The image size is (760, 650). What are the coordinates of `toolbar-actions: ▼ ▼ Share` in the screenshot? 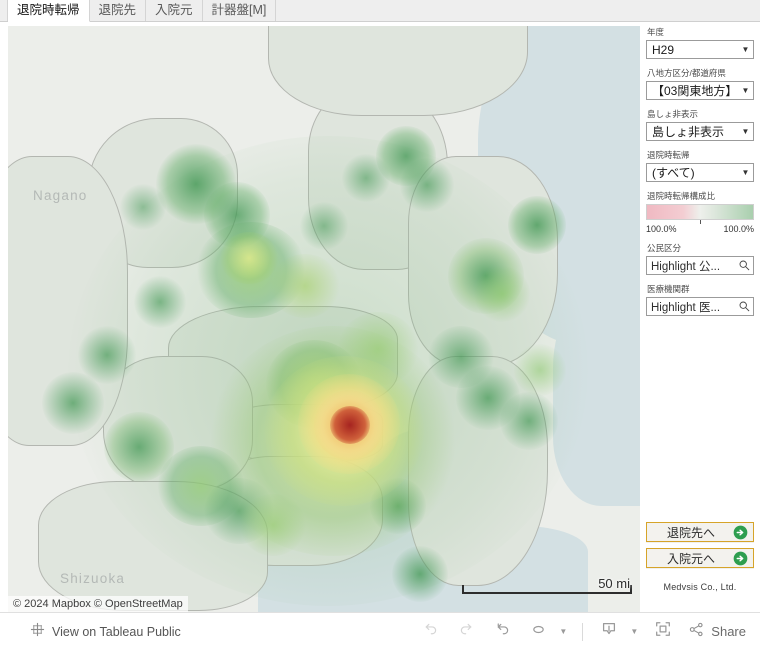 It's located at (586, 632).